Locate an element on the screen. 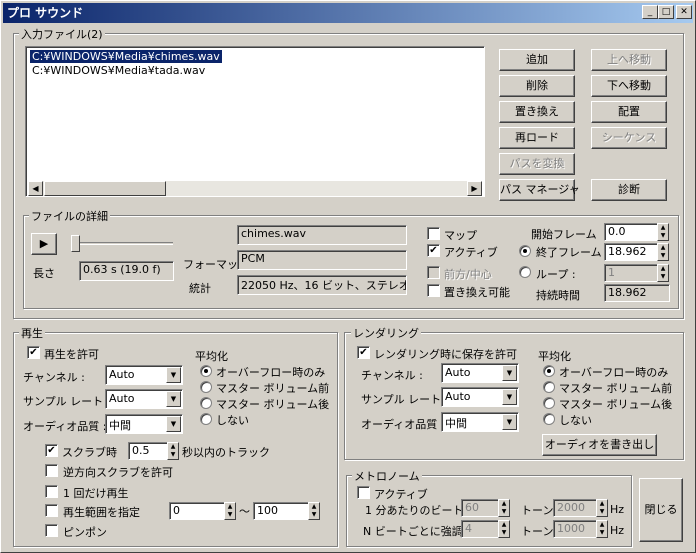  render-sample-rate-value: Auto is located at coordinates (458, 396).